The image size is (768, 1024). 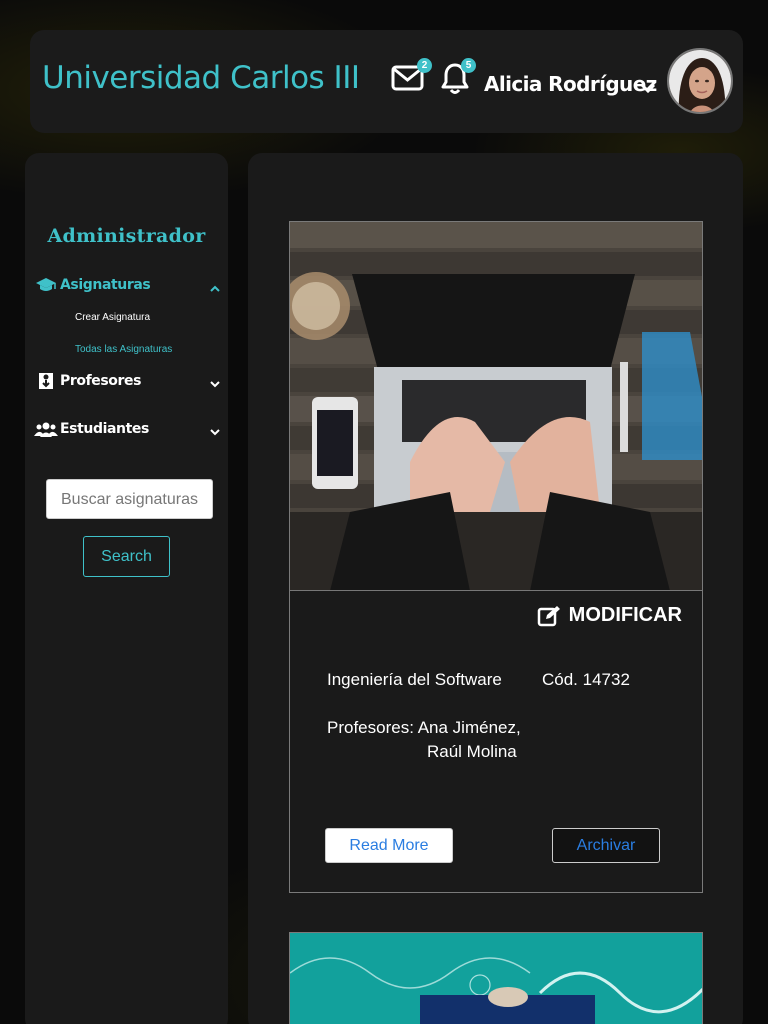 What do you see at coordinates (126, 556) in the screenshot?
I see `search-button: Search` at bounding box center [126, 556].